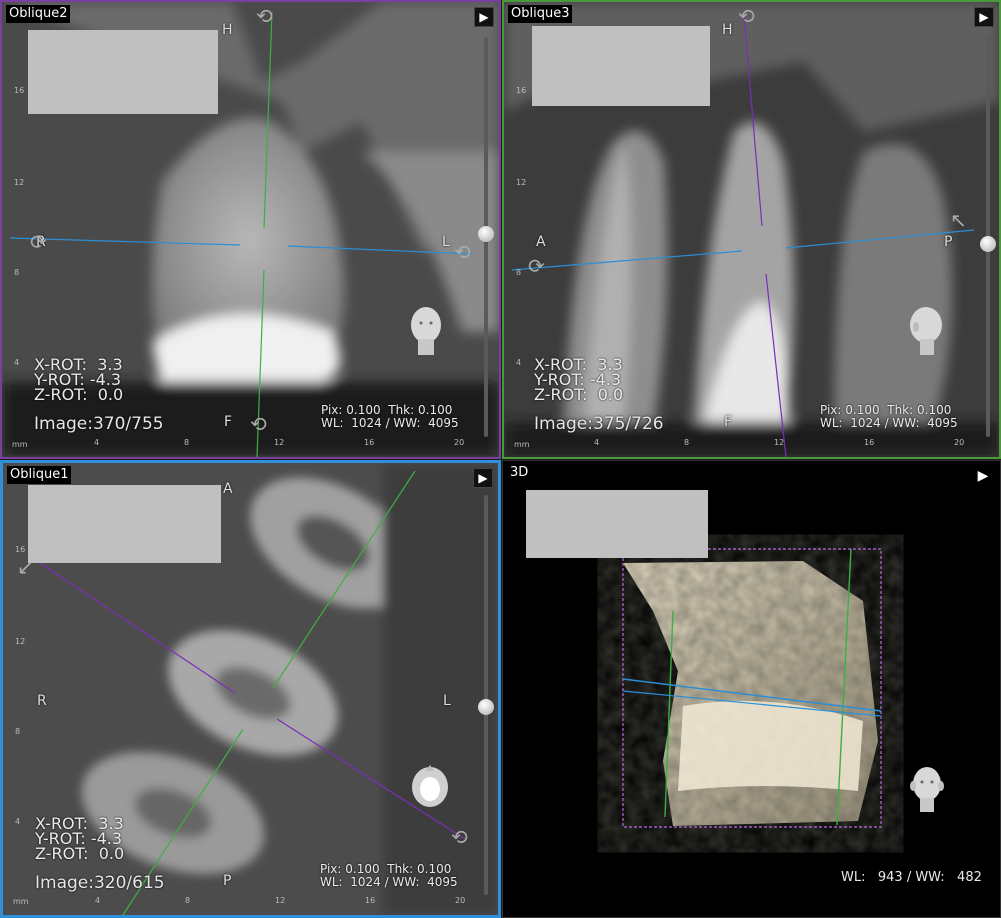 The image size is (1001, 918). Describe the element at coordinates (38, 14) in the screenshot. I see `viewport-title: Oblique2` at that location.